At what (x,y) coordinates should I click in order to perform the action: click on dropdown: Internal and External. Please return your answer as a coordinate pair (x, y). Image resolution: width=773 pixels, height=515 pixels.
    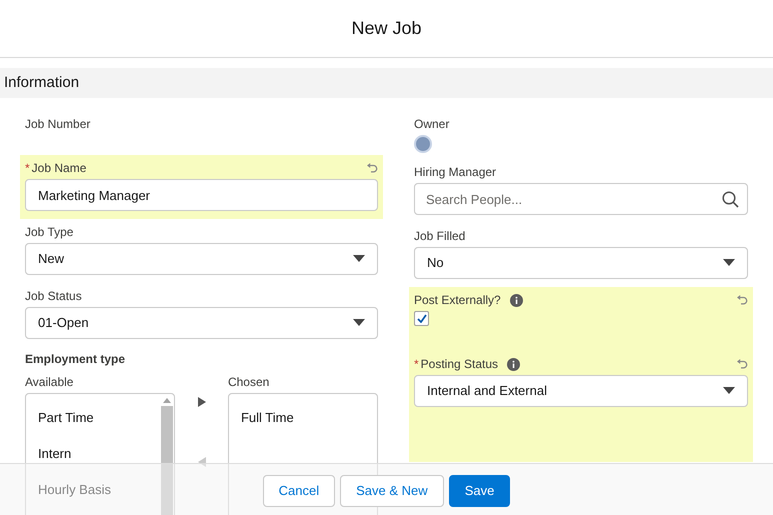
    Looking at the image, I should click on (581, 391).